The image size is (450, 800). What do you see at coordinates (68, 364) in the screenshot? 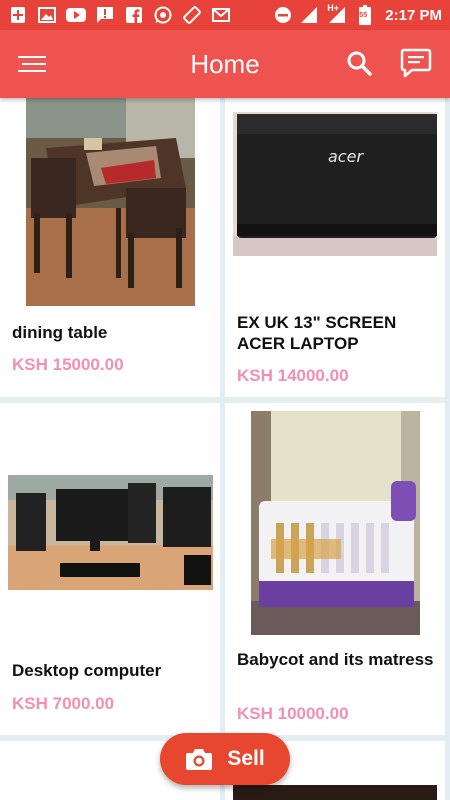
I see `listing-price: KSH 15000.00` at bounding box center [68, 364].